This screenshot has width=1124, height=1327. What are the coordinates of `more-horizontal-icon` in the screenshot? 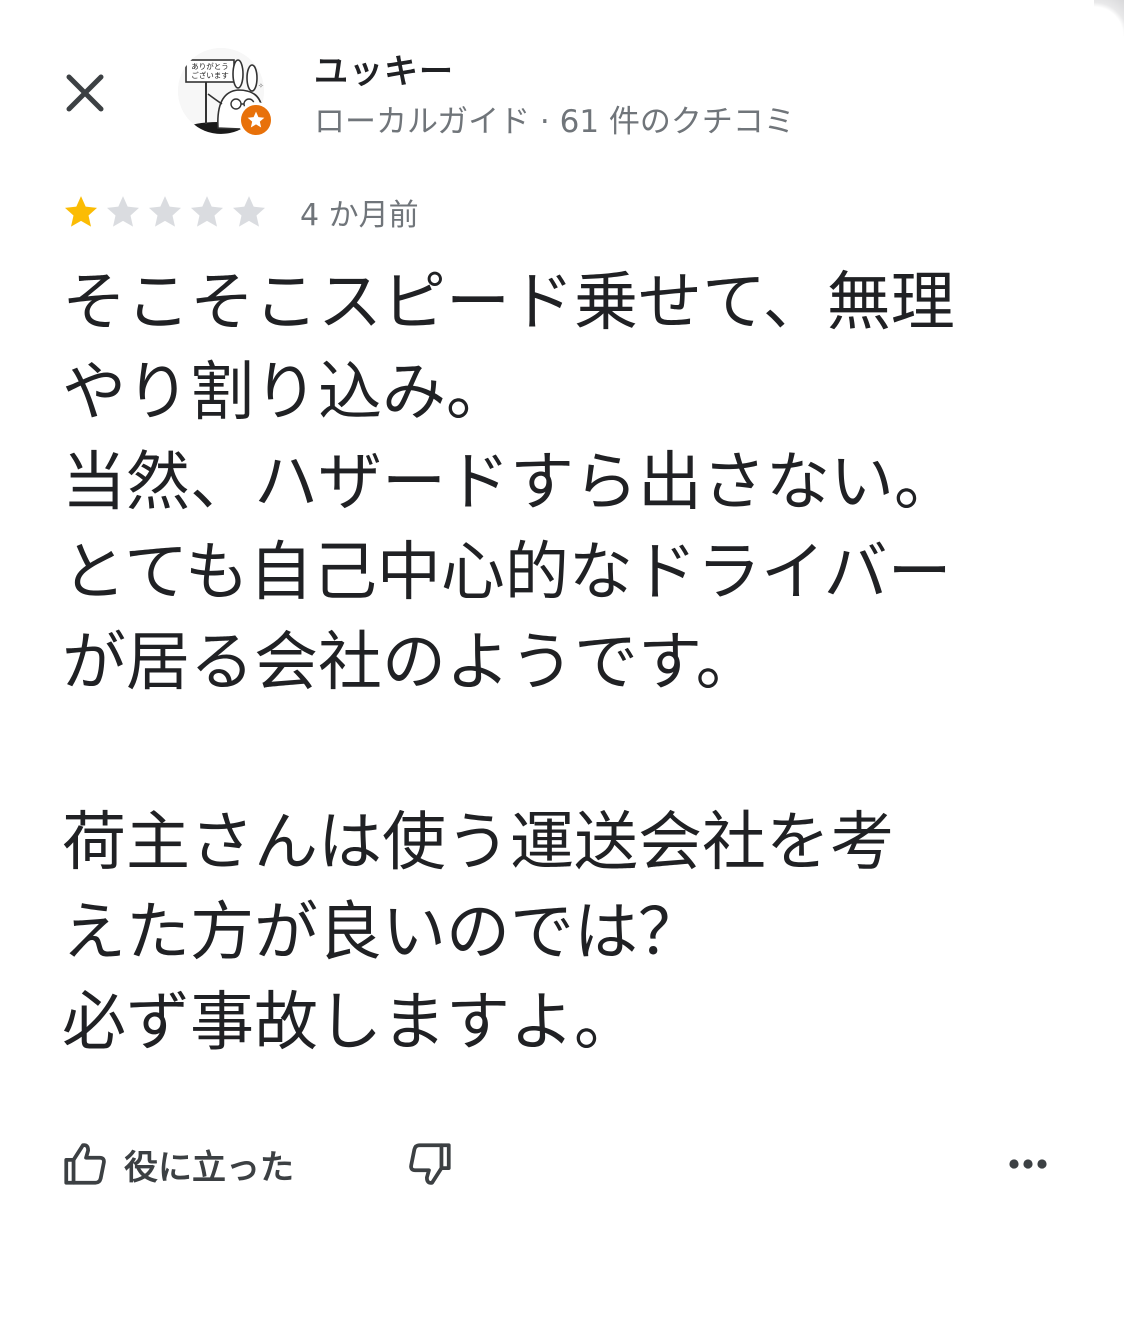 It's located at (1028, 1164).